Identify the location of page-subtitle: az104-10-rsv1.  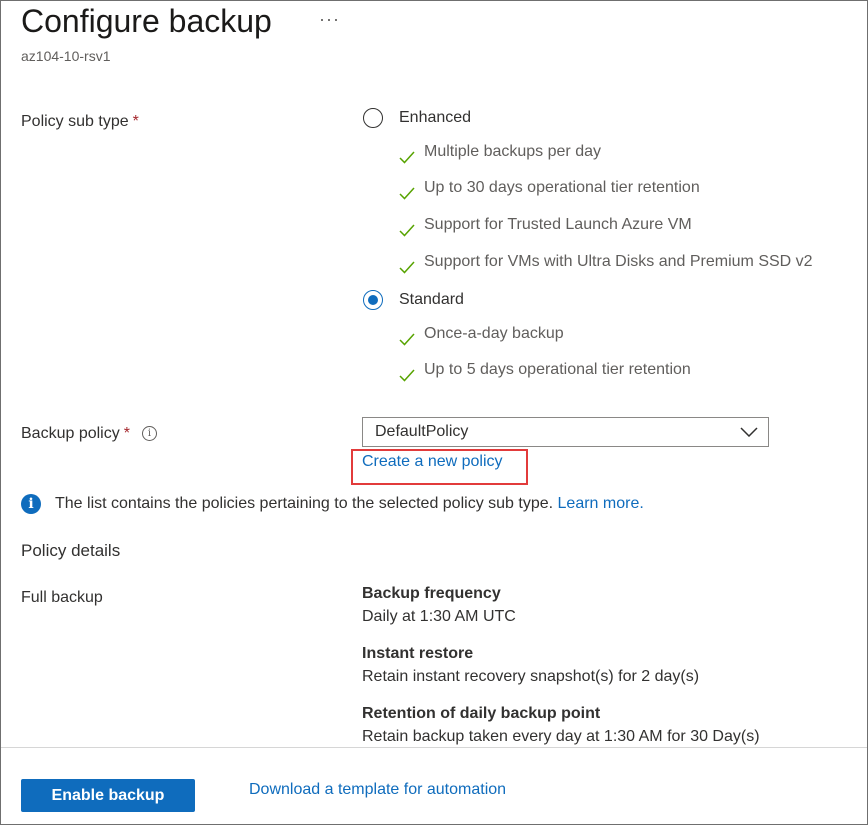
(66, 56).